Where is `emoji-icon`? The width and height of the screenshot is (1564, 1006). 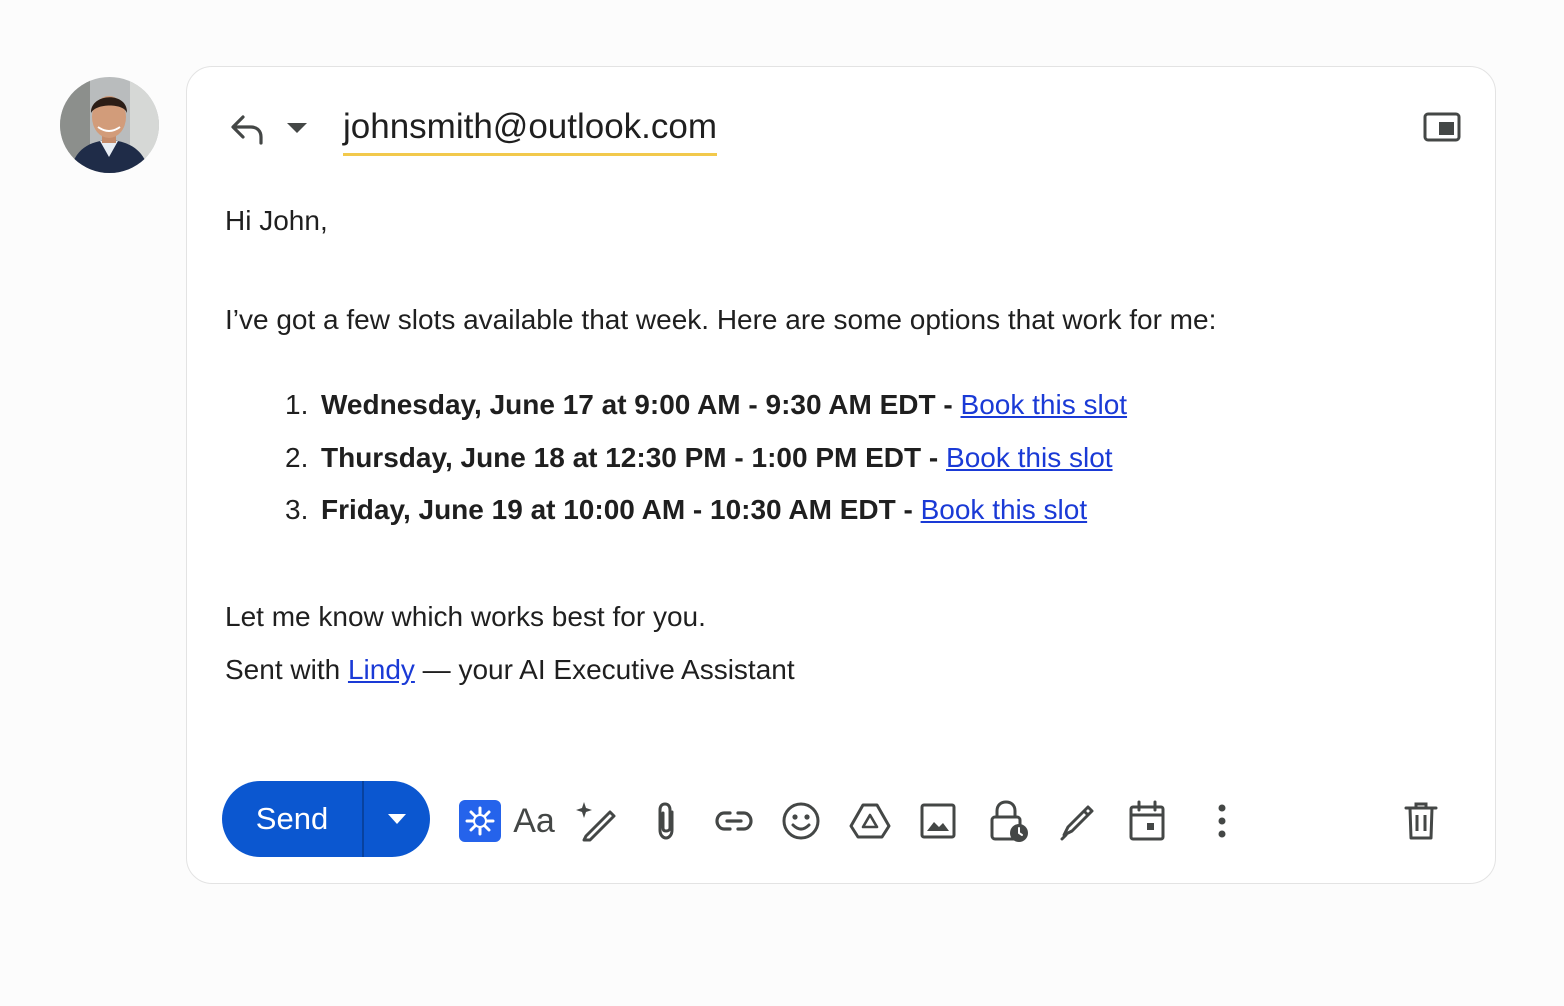
emoji-icon is located at coordinates (801, 821).